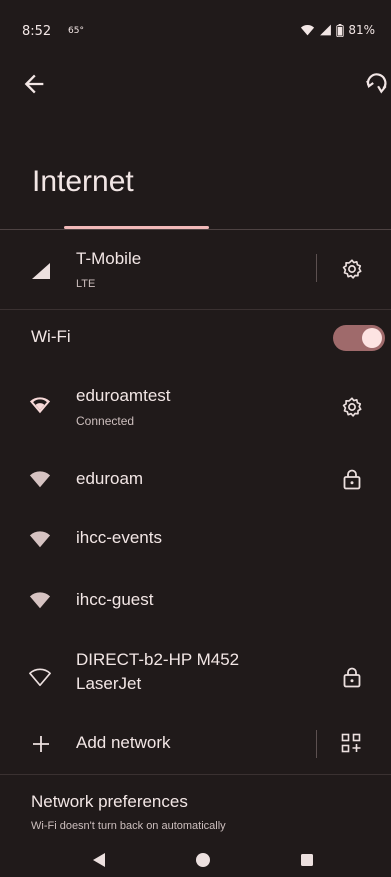 This screenshot has width=391, height=877. I want to click on recents-square-icon, so click(307, 860).